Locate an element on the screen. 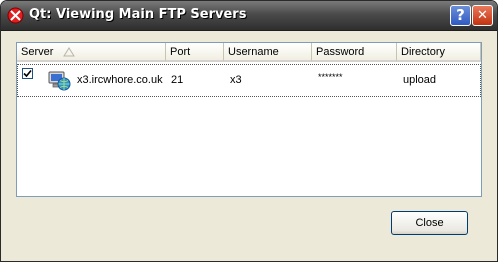 This screenshot has height=262, width=498. username-cell: x3 is located at coordinates (236, 80).